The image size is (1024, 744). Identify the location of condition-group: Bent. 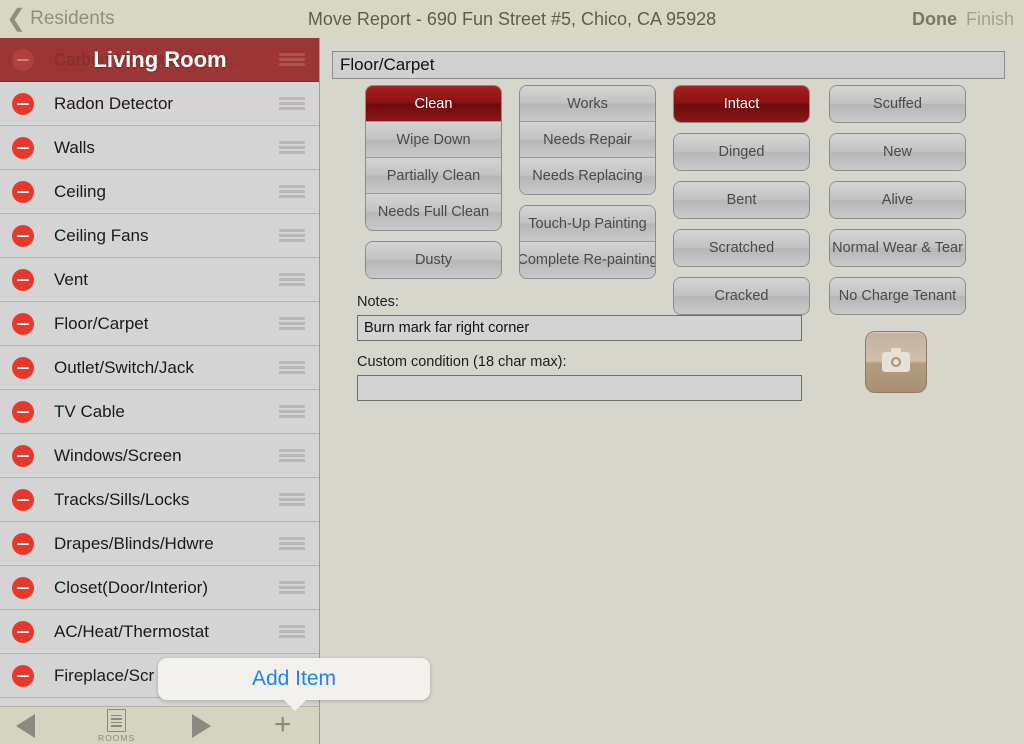
(741, 200).